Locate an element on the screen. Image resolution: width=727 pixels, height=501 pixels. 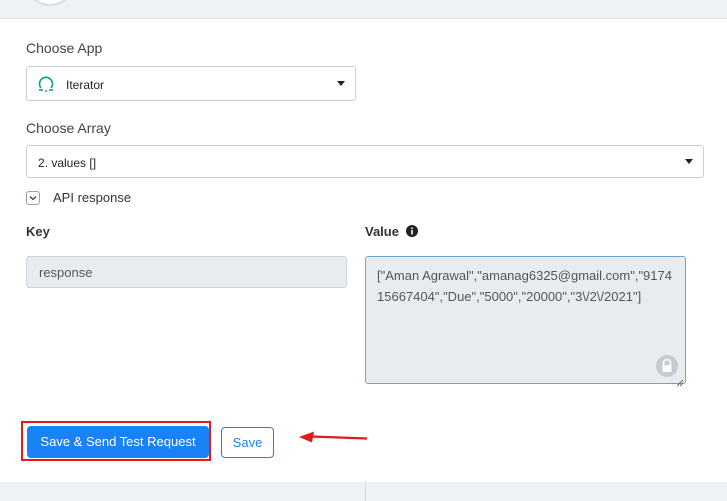
arrow-left-icon is located at coordinates (333, 438).